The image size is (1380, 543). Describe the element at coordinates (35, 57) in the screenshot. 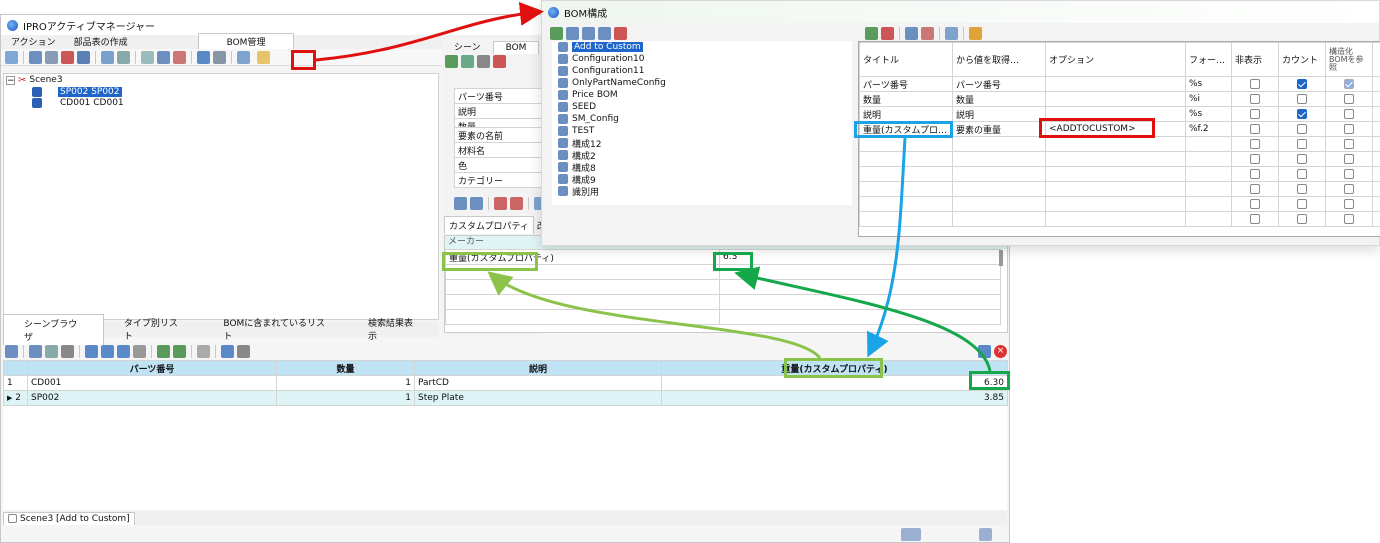

I see `tree-icon` at that location.